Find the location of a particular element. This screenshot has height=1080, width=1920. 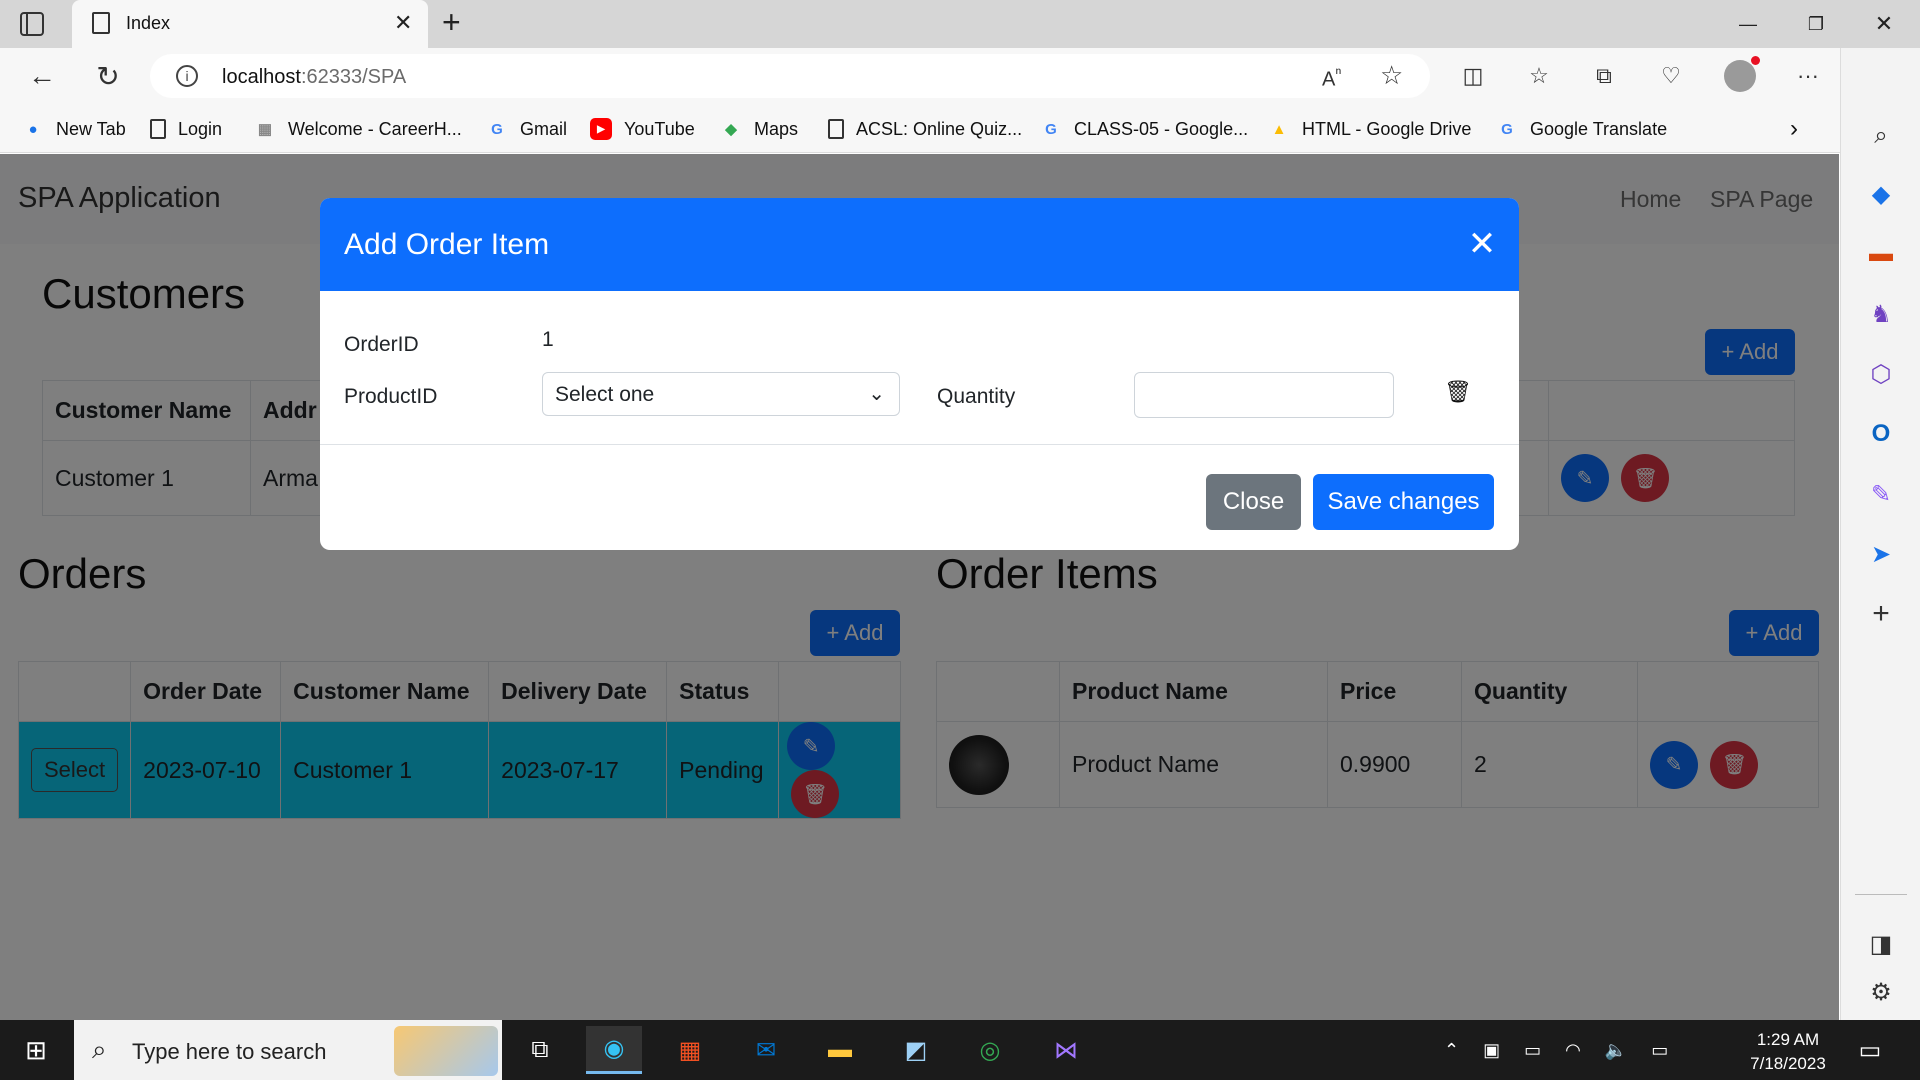

bookmark-translate: G Google Translate is located at coordinates (1581, 129).